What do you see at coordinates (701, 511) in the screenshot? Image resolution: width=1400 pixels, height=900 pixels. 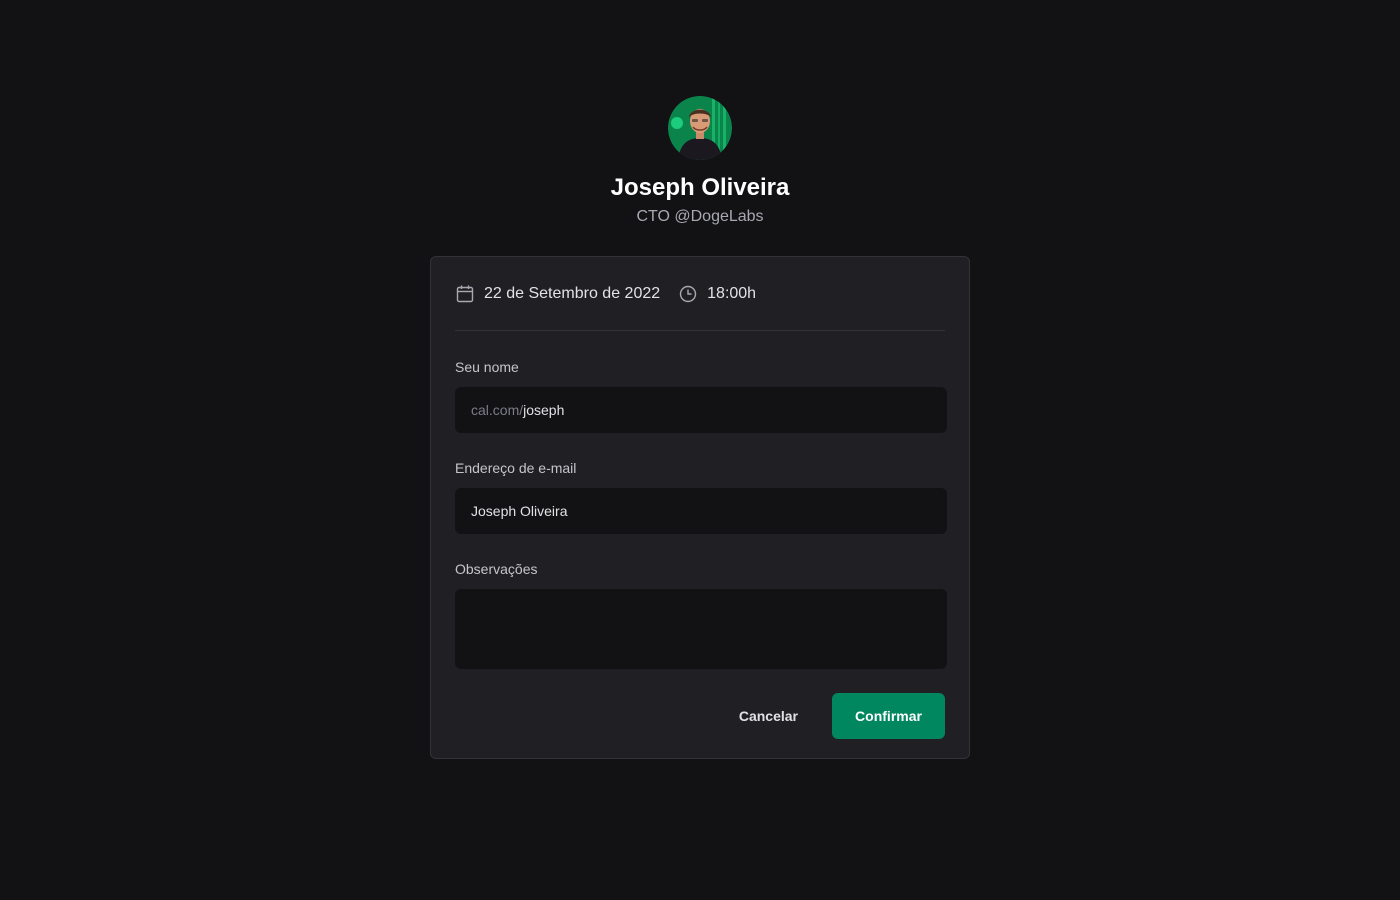 I see `email-input: Joseph Oliveira` at bounding box center [701, 511].